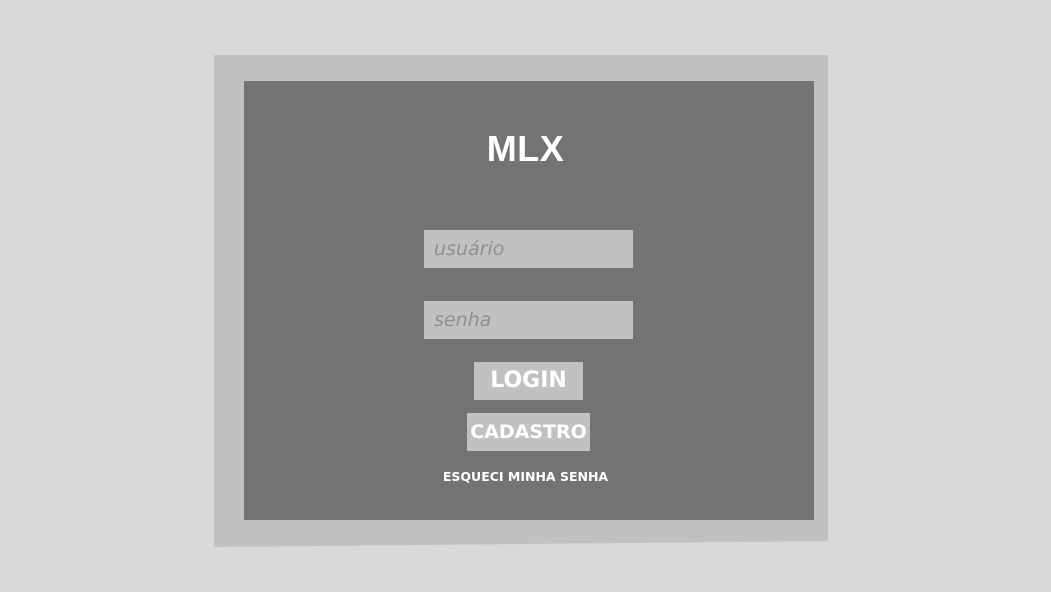 Image resolution: width=1051 pixels, height=592 pixels. What do you see at coordinates (528, 320) in the screenshot?
I see `password-input` at bounding box center [528, 320].